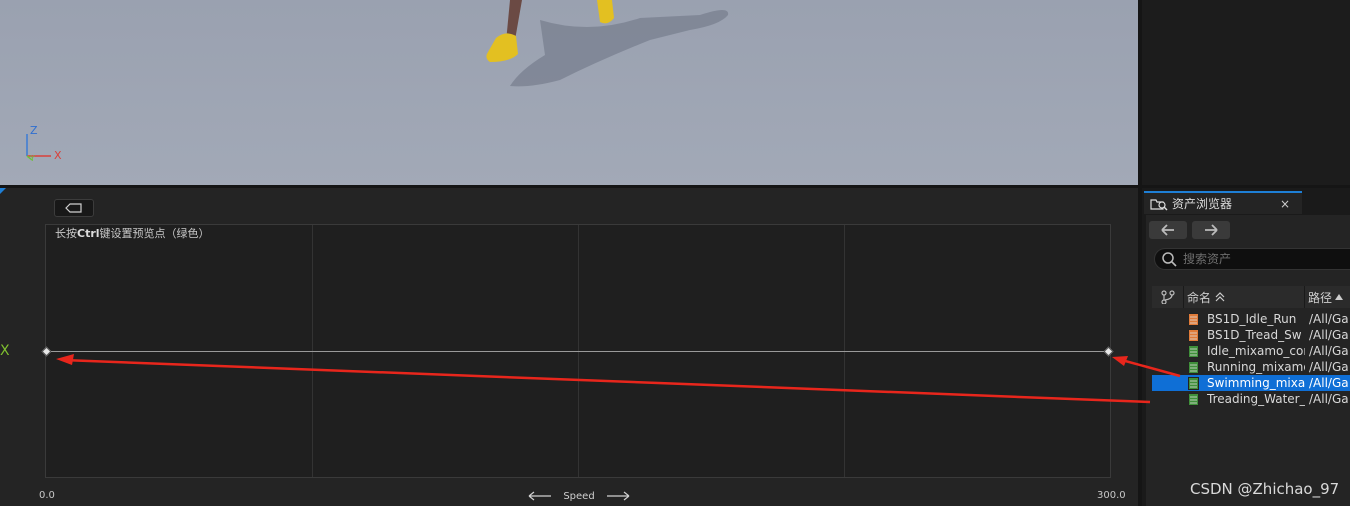 This screenshot has width=1350, height=506. Describe the element at coordinates (47, 146) in the screenshot. I see `axis-gizmo: Z X Y` at that location.